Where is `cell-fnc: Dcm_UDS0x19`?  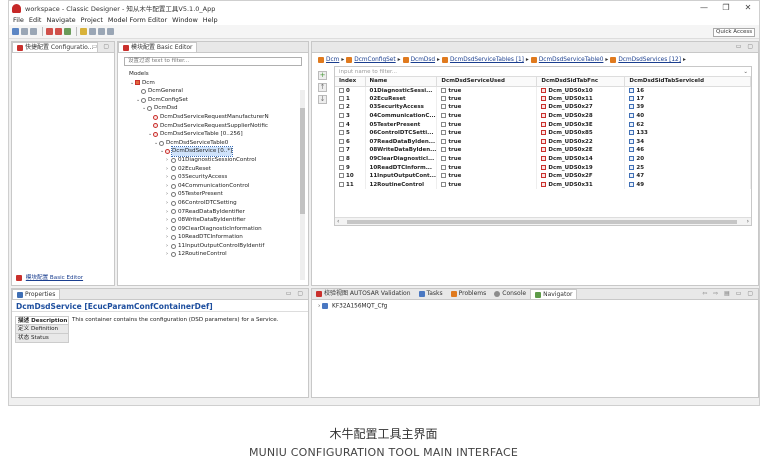
cell-fnc: Dcm_UDS0x19 is located at coordinates (581, 167).